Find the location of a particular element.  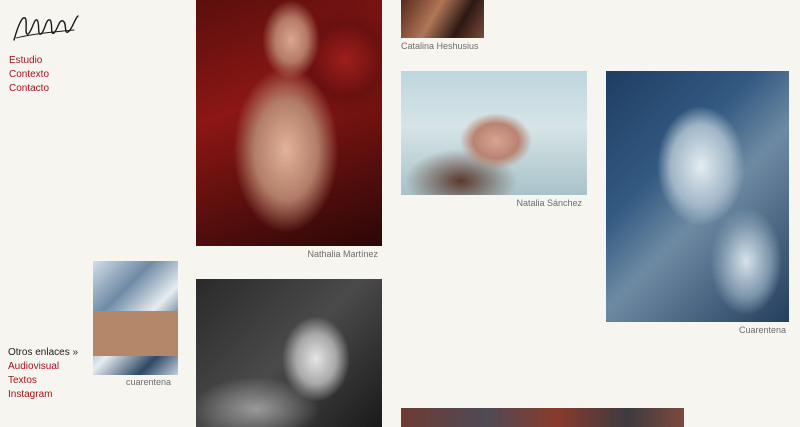

signature-logo-icon is located at coordinates (46, 27).